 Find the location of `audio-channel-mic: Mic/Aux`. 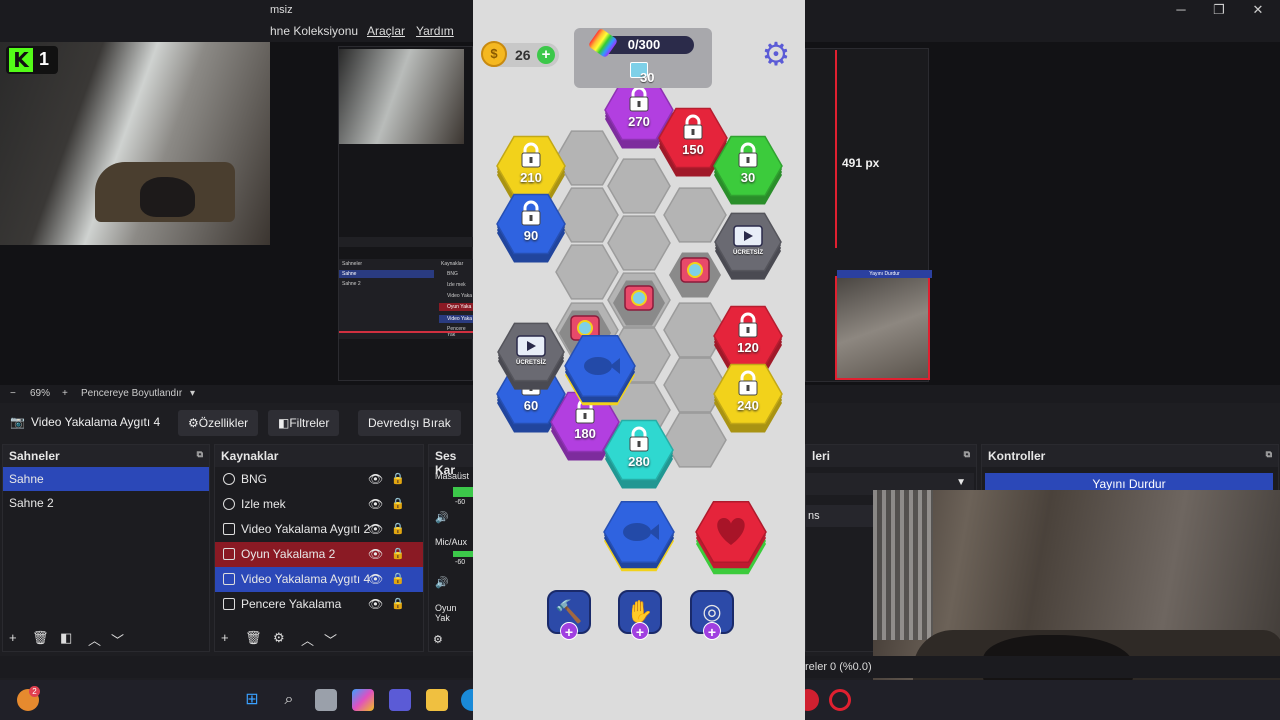

audio-channel-mic: Mic/Aux is located at coordinates (451, 542).